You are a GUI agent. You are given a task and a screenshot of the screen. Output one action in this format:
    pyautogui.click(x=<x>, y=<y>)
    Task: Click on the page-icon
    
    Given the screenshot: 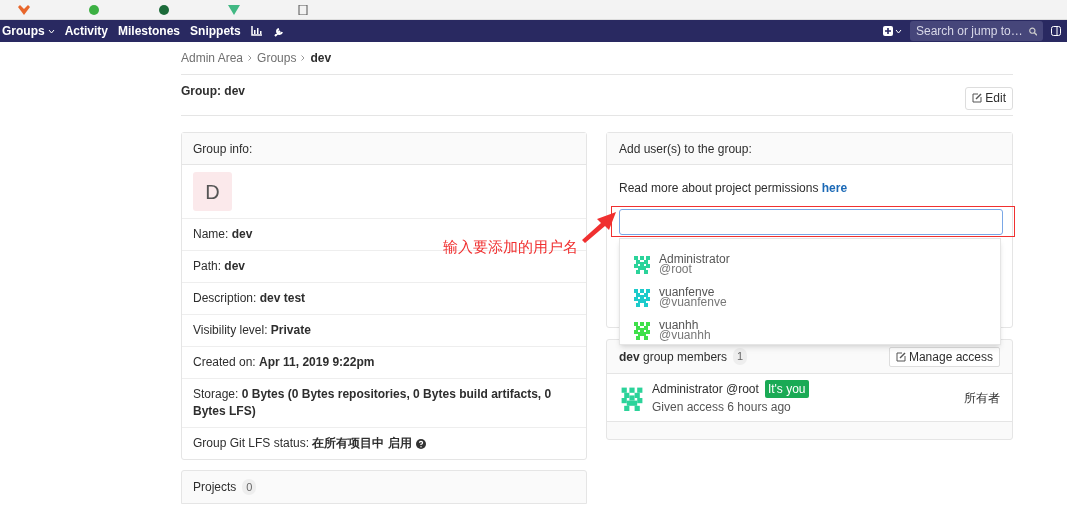 What is the action you would take?
    pyautogui.click(x=303, y=9)
    